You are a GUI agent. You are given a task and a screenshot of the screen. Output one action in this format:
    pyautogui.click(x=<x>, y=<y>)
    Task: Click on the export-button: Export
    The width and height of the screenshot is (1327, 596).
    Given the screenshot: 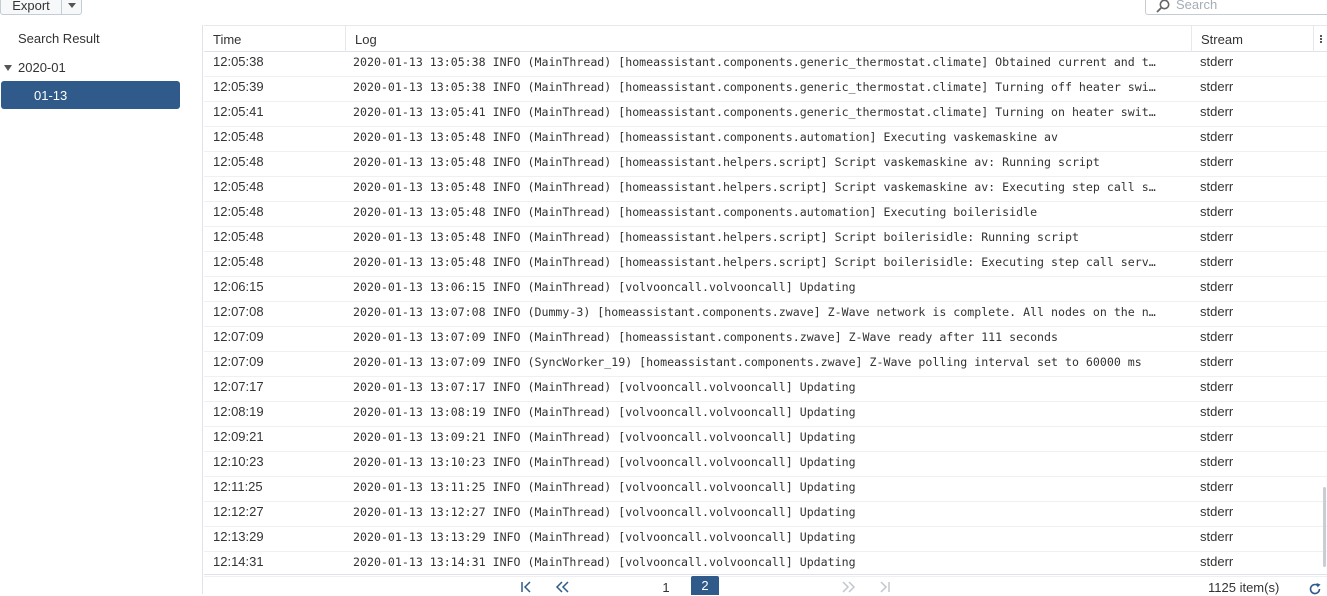 What is the action you would take?
    pyautogui.click(x=31, y=7)
    